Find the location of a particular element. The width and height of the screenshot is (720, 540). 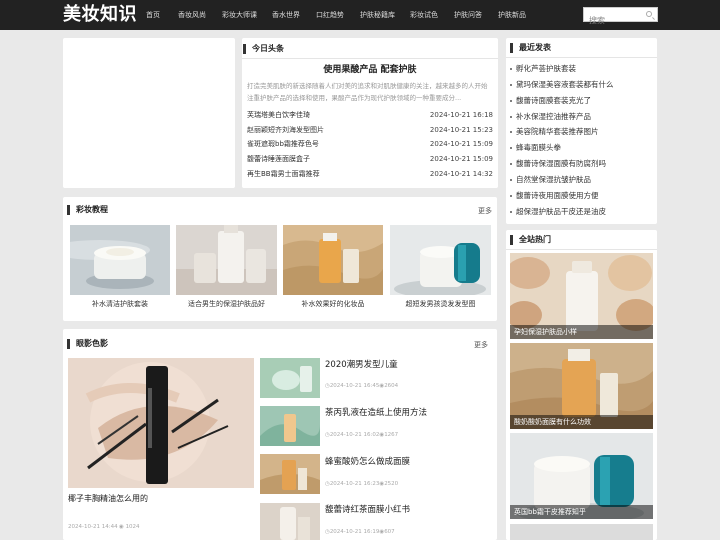

nav-item-new-products: 护肤新品 is located at coordinates (520, 15).